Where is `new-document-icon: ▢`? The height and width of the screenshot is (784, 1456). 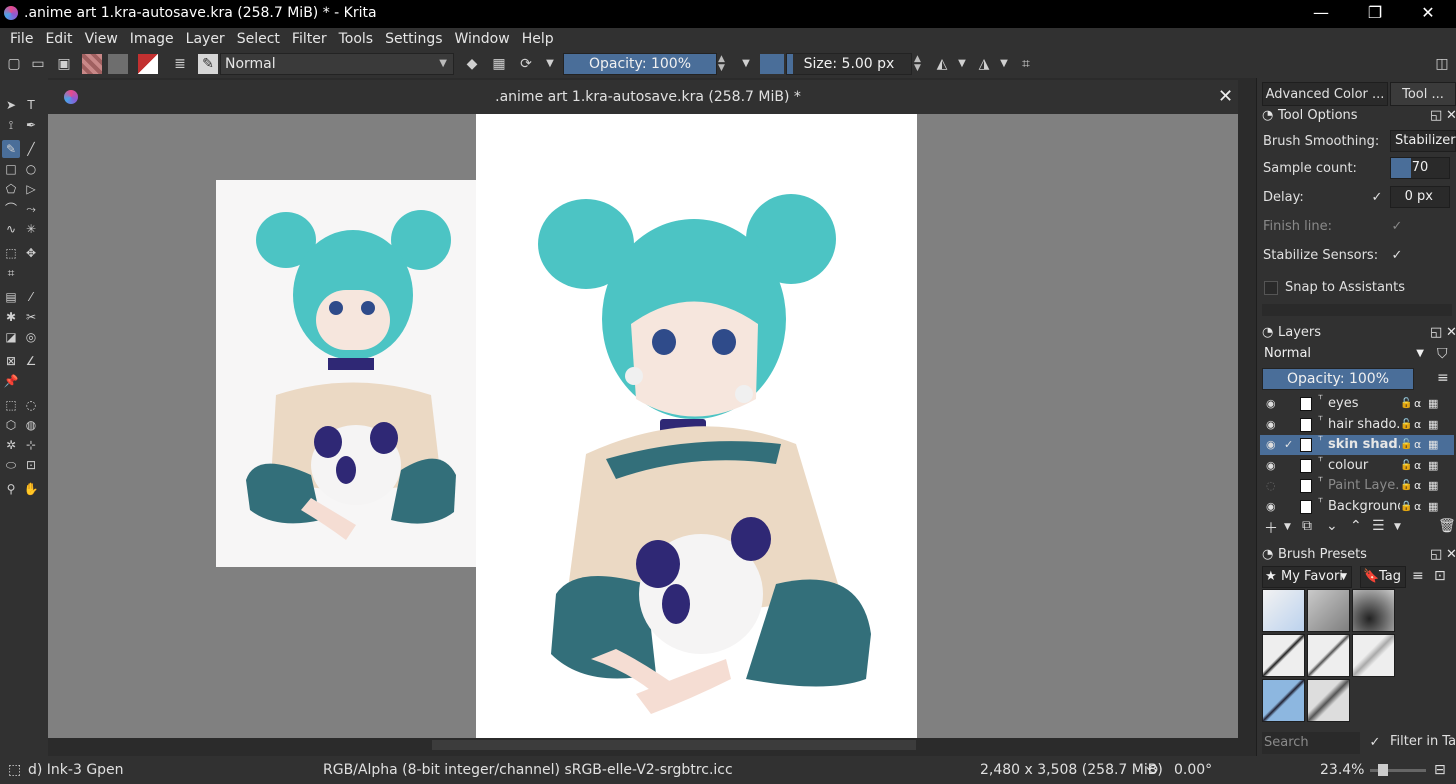 new-document-icon: ▢ is located at coordinates (14, 64).